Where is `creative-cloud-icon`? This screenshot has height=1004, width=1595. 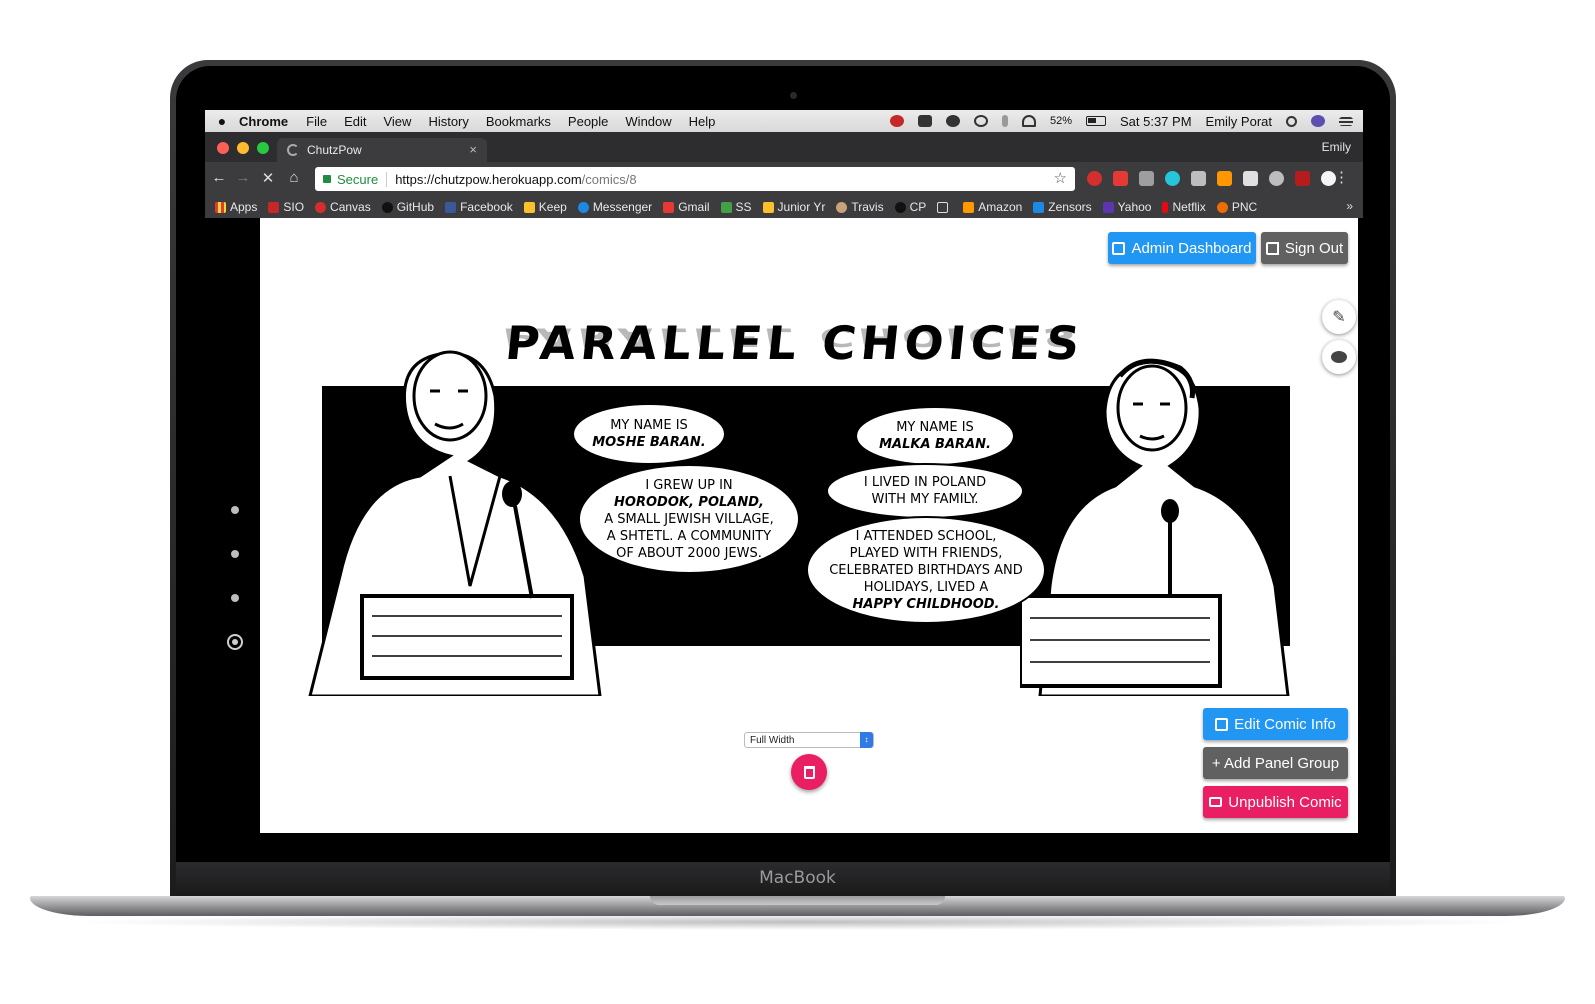
creative-cloud-icon is located at coordinates (896, 121).